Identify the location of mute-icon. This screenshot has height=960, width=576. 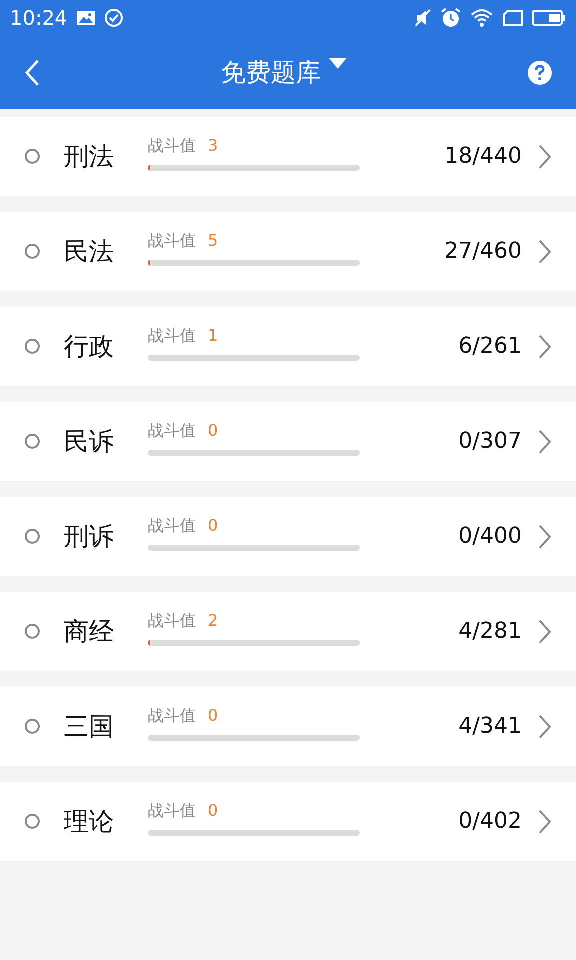
(423, 18).